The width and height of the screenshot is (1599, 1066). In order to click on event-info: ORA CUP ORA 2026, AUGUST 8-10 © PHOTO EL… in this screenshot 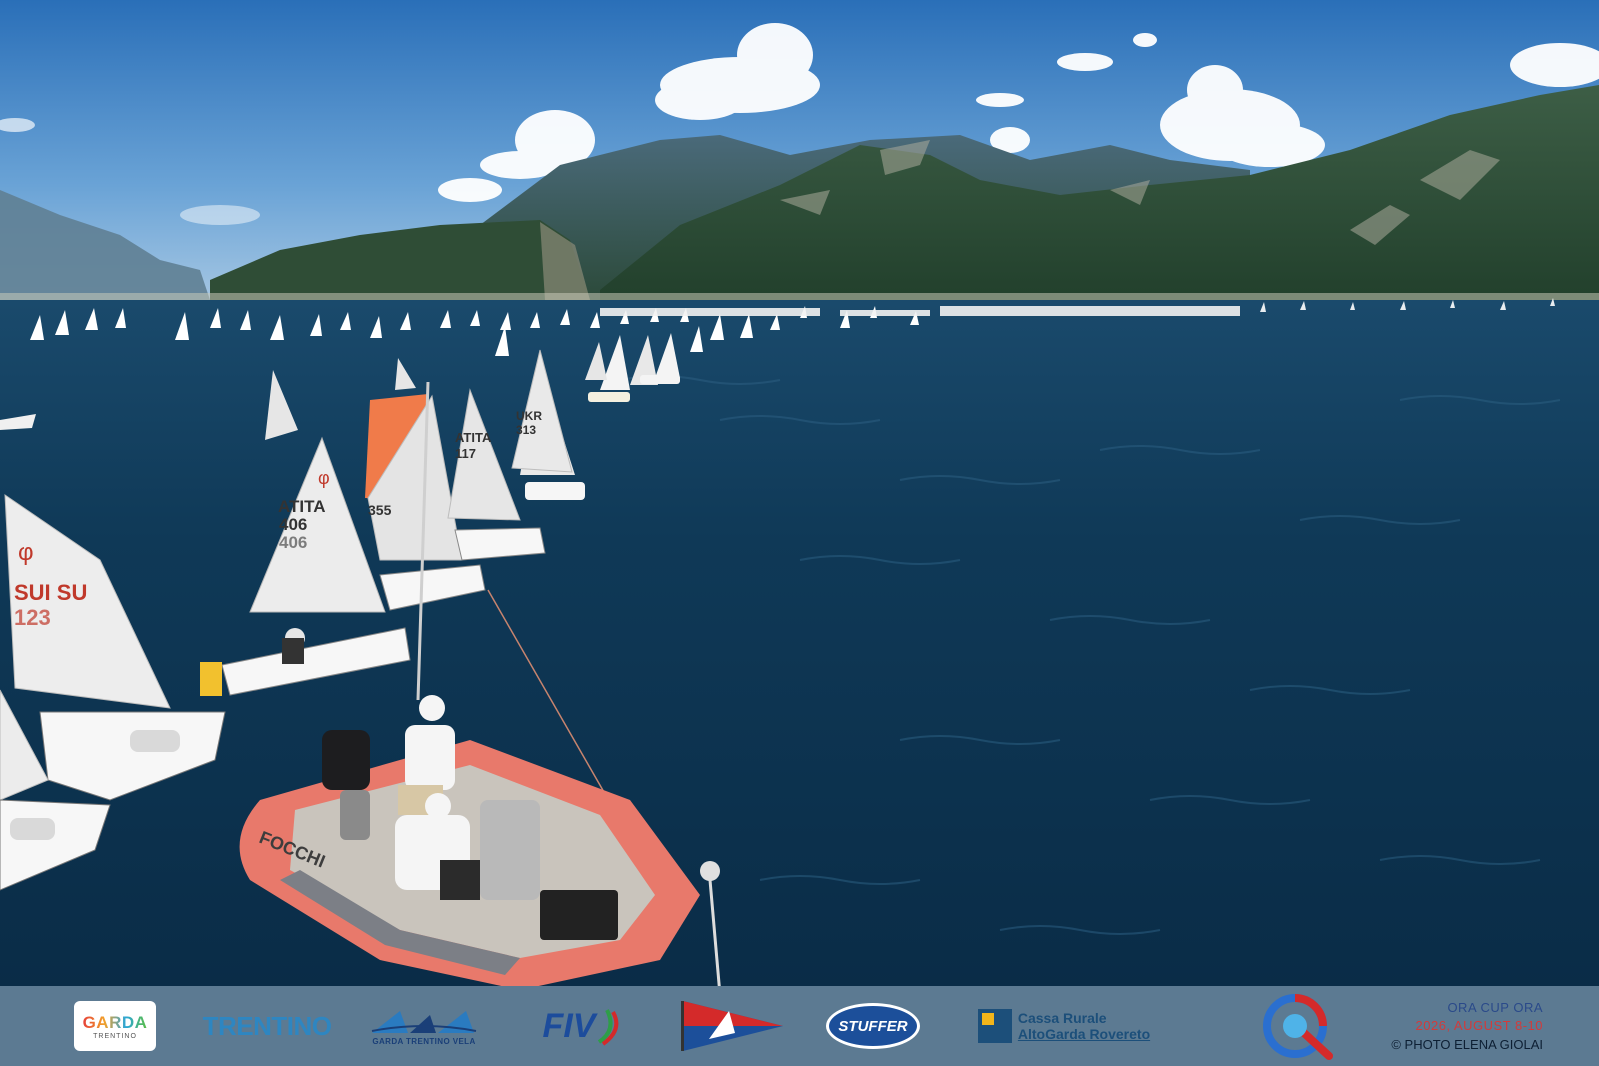, I will do `click(1467, 1026)`.